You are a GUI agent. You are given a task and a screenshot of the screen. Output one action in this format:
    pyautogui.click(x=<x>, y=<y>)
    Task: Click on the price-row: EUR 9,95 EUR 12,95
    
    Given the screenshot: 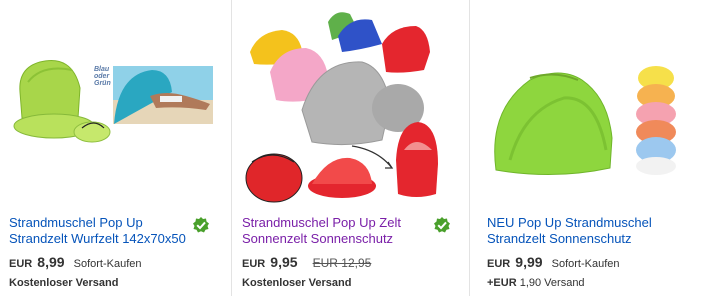 What is the action you would take?
    pyautogui.click(x=306, y=262)
    